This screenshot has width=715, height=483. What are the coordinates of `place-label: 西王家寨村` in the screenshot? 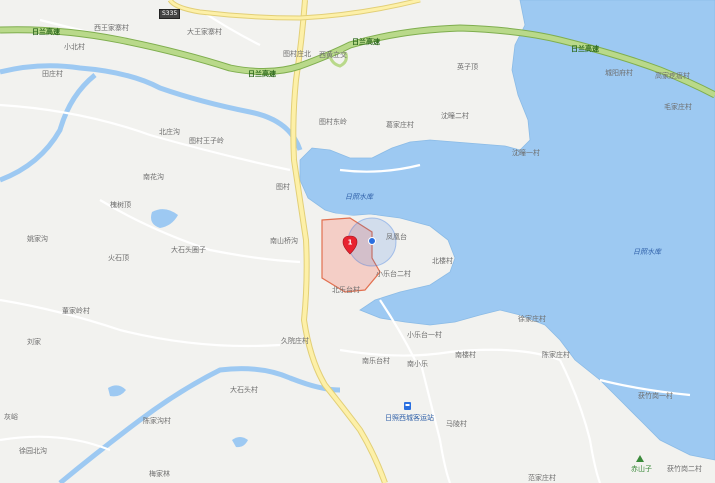 It's located at (111, 28).